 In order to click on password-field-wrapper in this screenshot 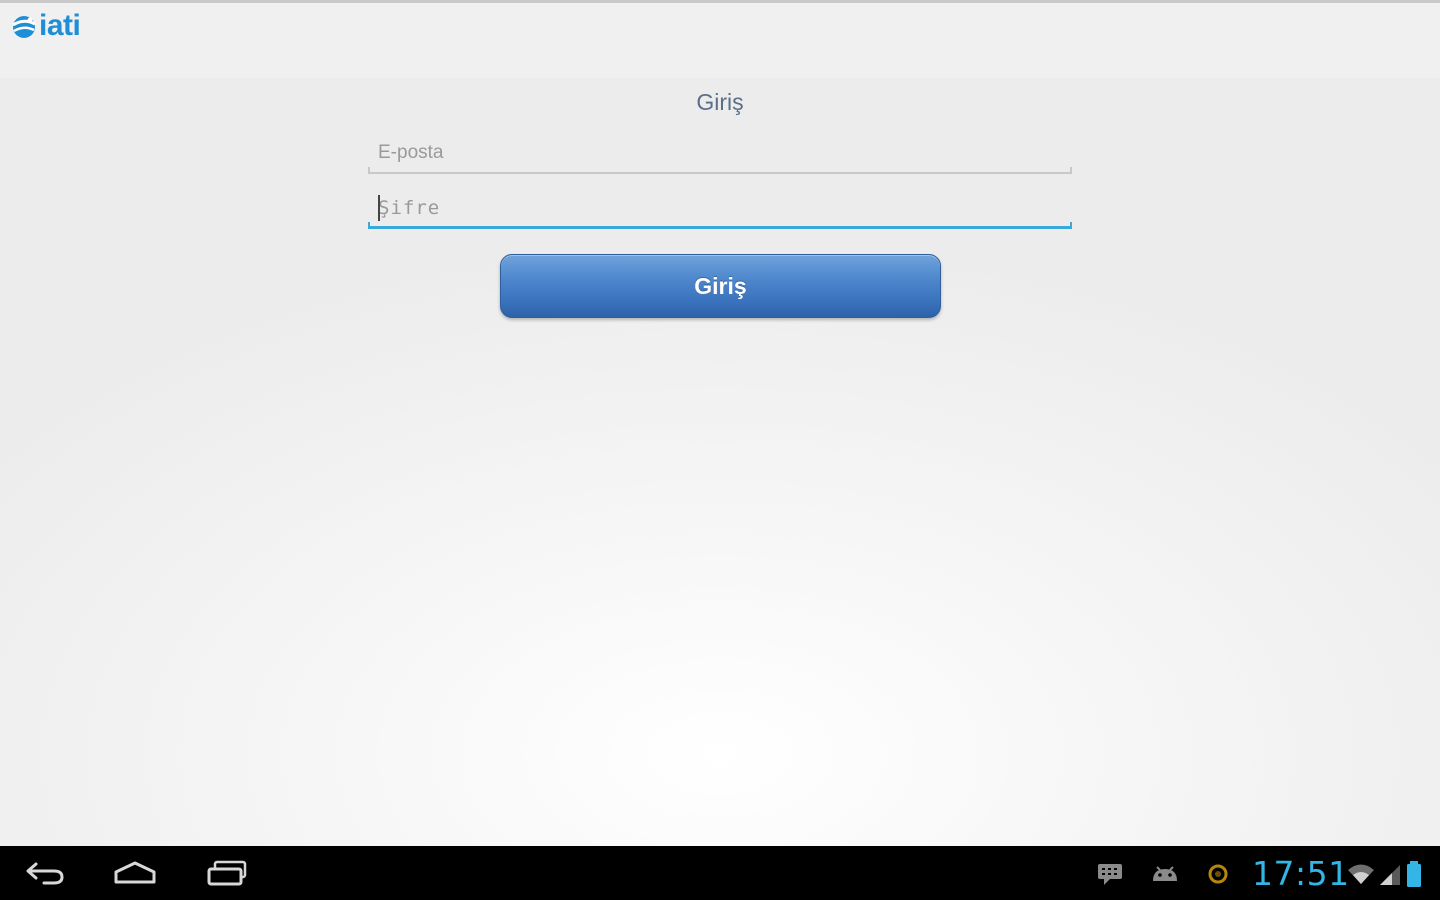, I will do `click(720, 209)`.